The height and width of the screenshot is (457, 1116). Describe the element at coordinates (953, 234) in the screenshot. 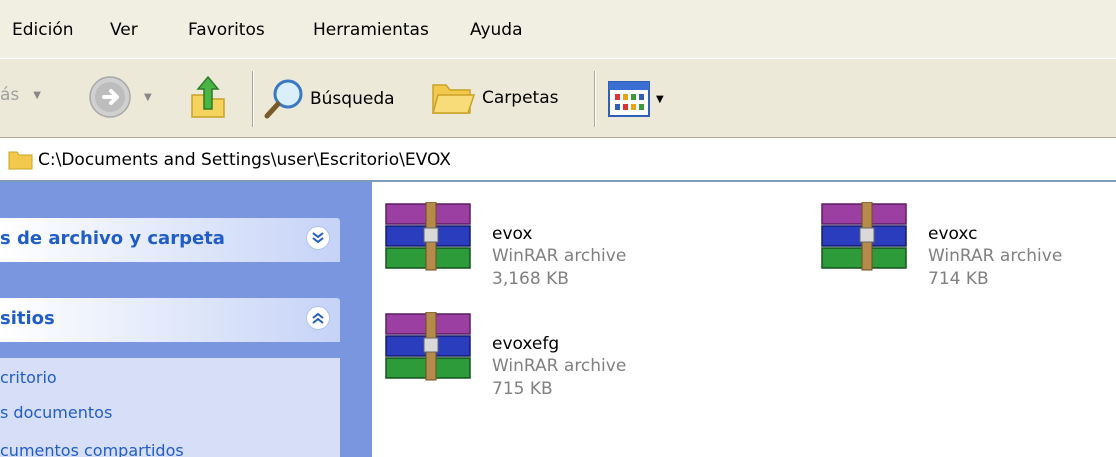

I see `file-name: evoxc` at that location.